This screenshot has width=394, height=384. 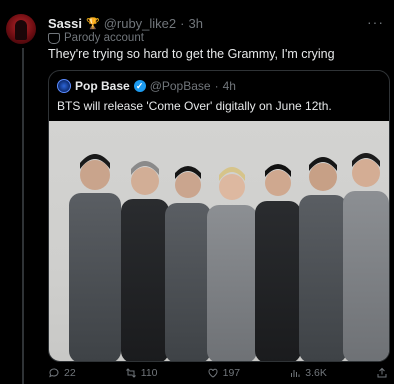 What do you see at coordinates (70, 373) in the screenshot?
I see `reply-count: 22` at bounding box center [70, 373].